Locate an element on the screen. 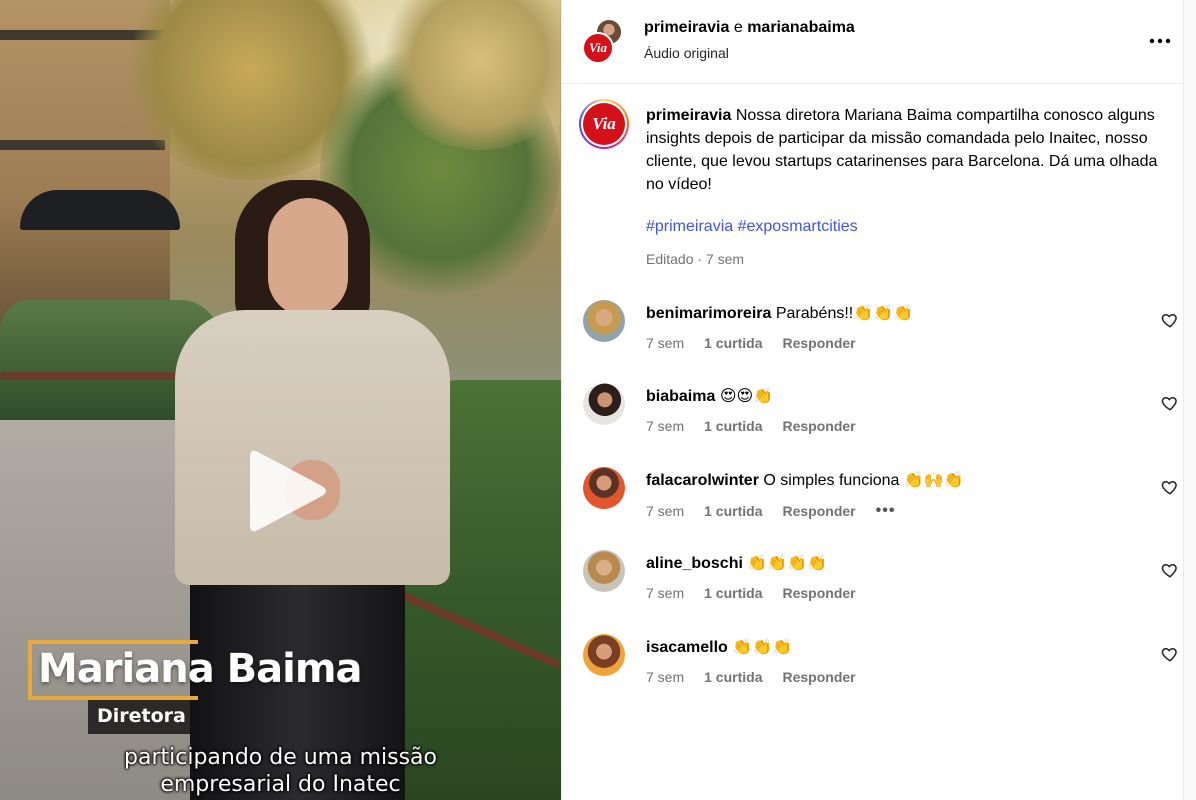 This screenshot has width=1196, height=800. comment-username: benimarimoreira is located at coordinates (708, 313).